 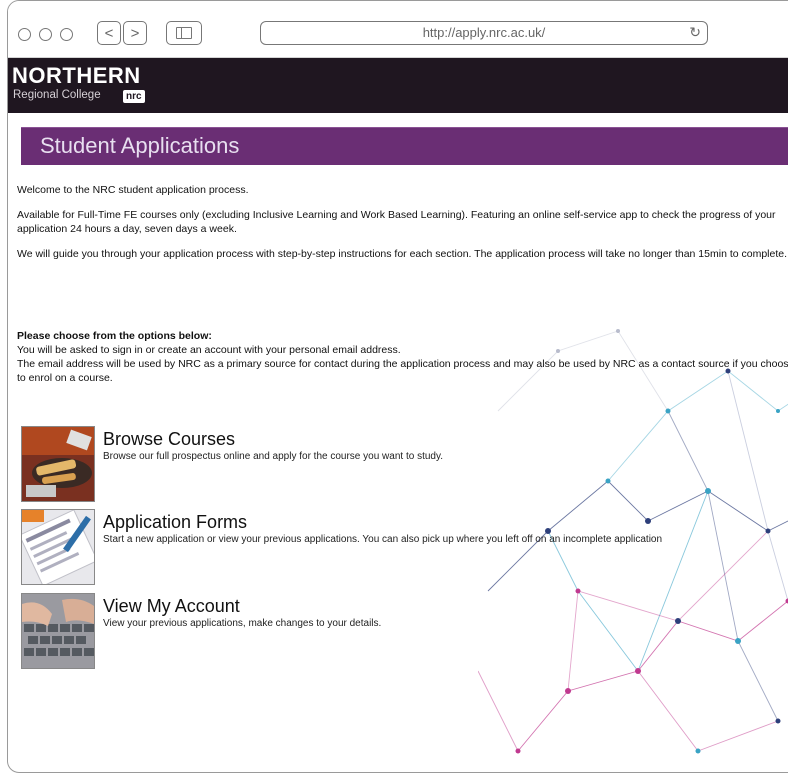 What do you see at coordinates (404, 146) in the screenshot?
I see `title-bar: Student Applications` at bounding box center [404, 146].